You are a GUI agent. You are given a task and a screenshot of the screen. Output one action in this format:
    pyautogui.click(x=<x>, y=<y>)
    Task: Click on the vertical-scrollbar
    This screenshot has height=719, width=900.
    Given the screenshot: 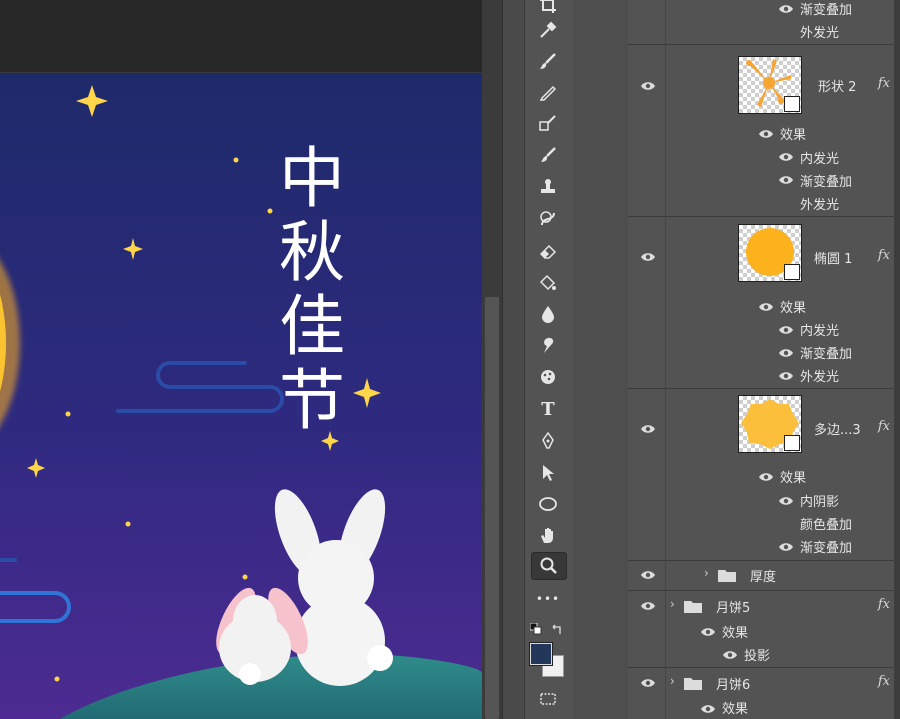 What is the action you would take?
    pyautogui.click(x=492, y=359)
    